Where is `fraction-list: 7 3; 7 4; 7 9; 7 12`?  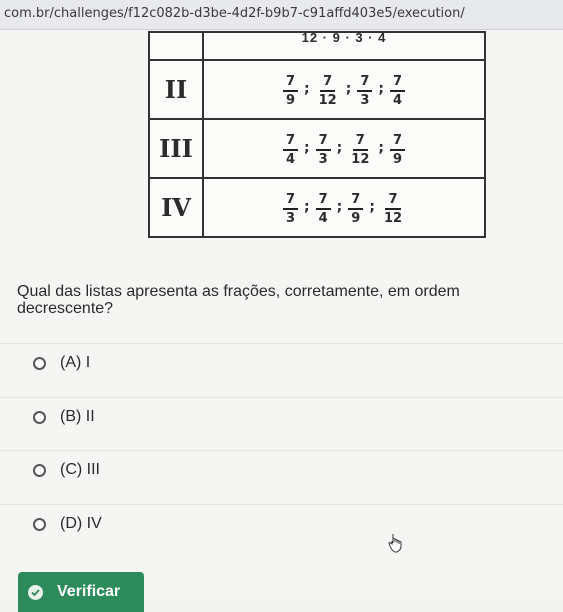 fraction-list: 7 3; 7 4; 7 9; 7 12 is located at coordinates (343, 208).